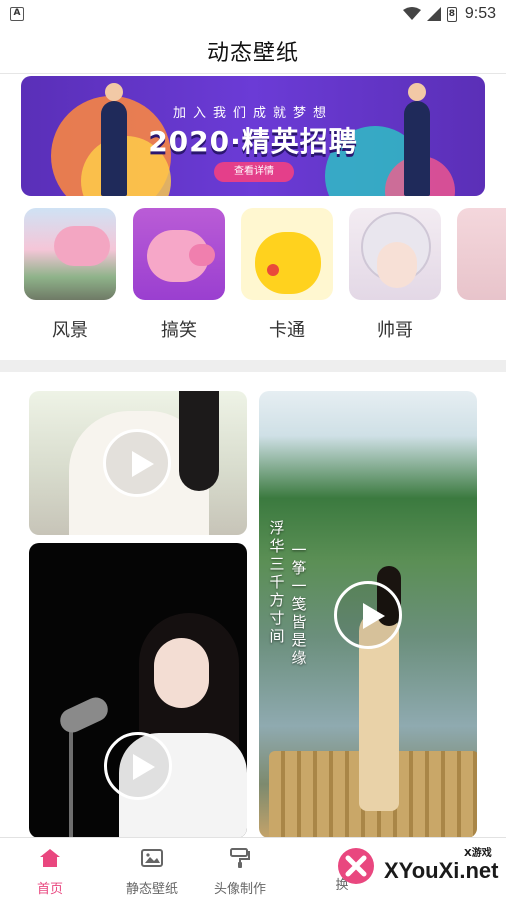 Image resolution: width=506 pixels, height=900 pixels. I want to click on category-item-handsome: 帅哥, so click(395, 275).